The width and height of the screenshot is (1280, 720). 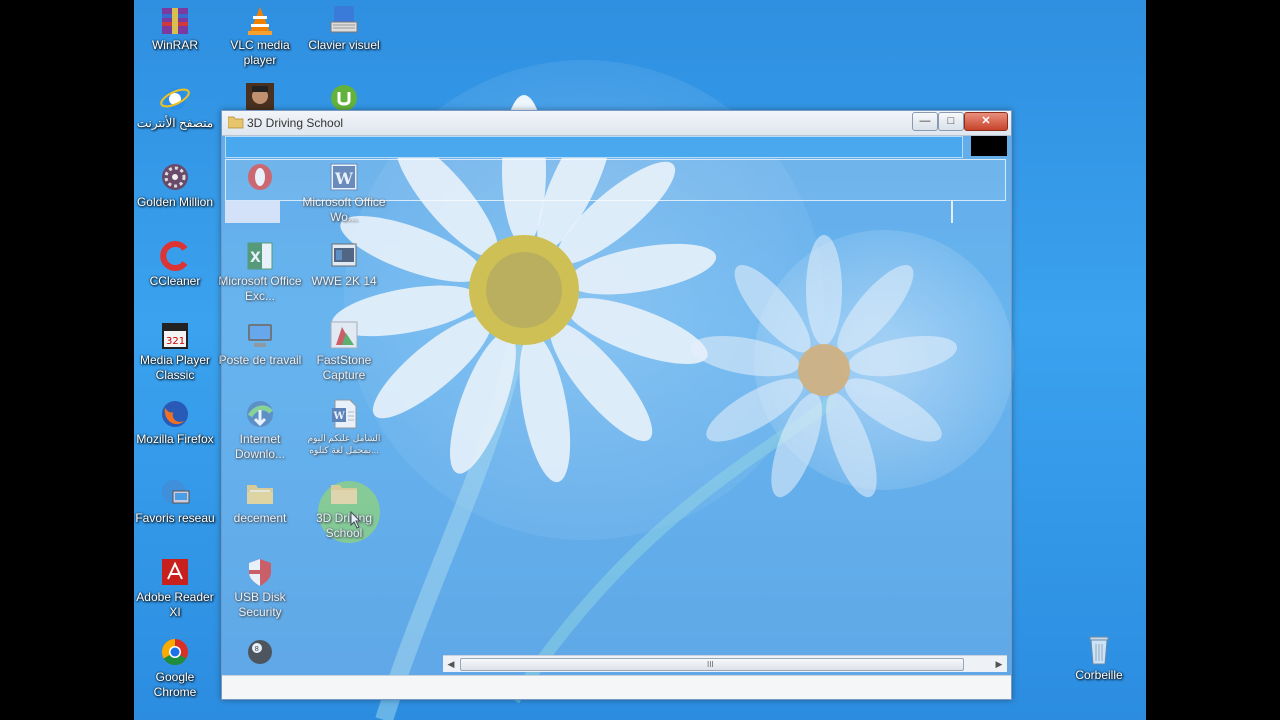 I want to click on icon-label: Media Player Classic, so click(x=175, y=367).